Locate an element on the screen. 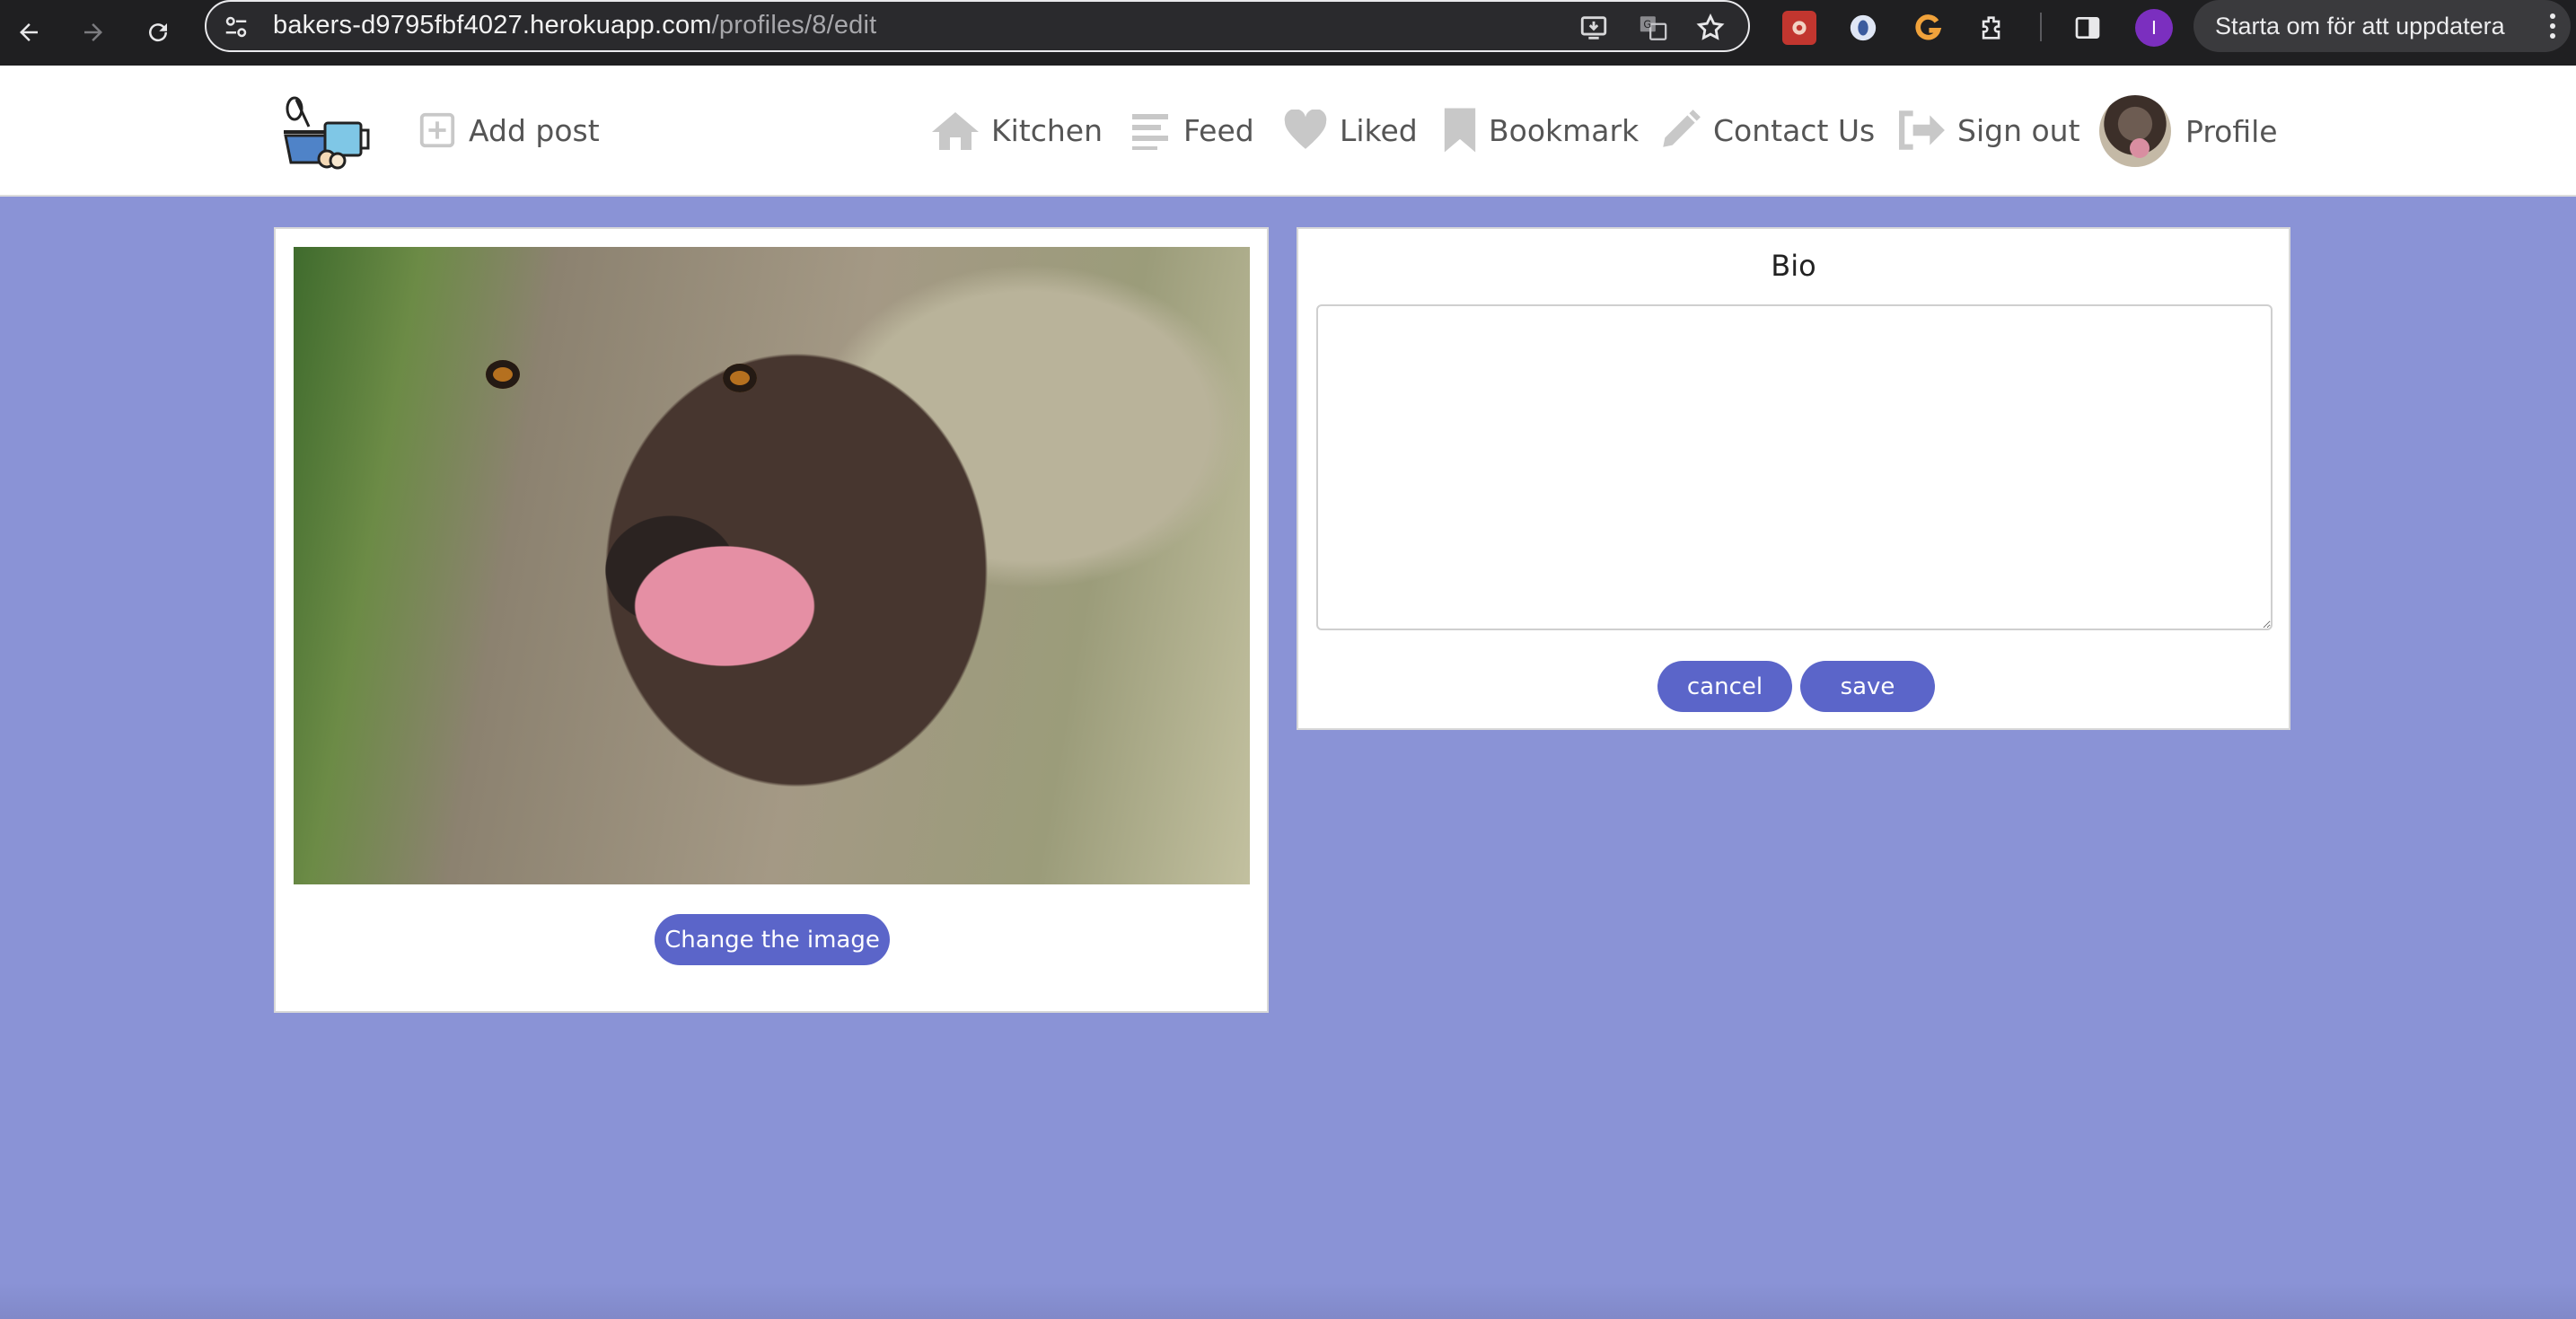  plus-square-icon is located at coordinates (437, 130).